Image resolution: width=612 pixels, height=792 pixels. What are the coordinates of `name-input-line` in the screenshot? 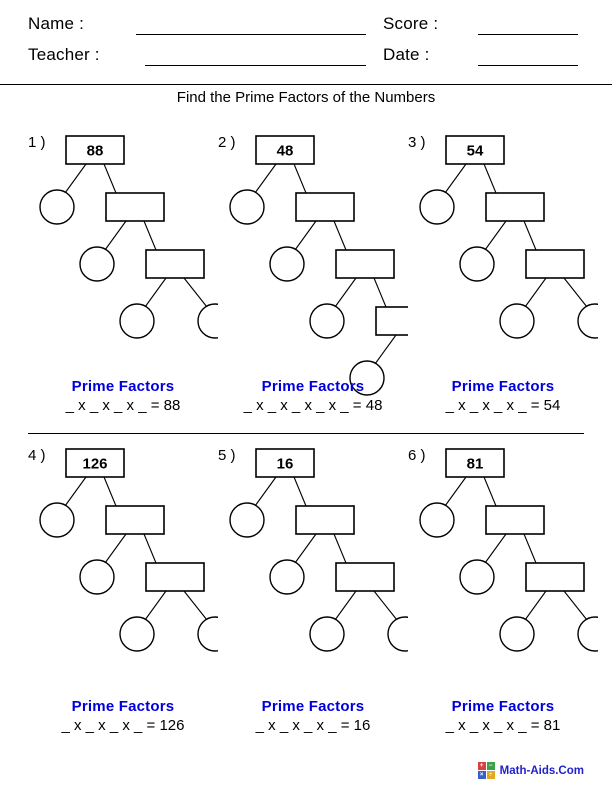 It's located at (251, 34).